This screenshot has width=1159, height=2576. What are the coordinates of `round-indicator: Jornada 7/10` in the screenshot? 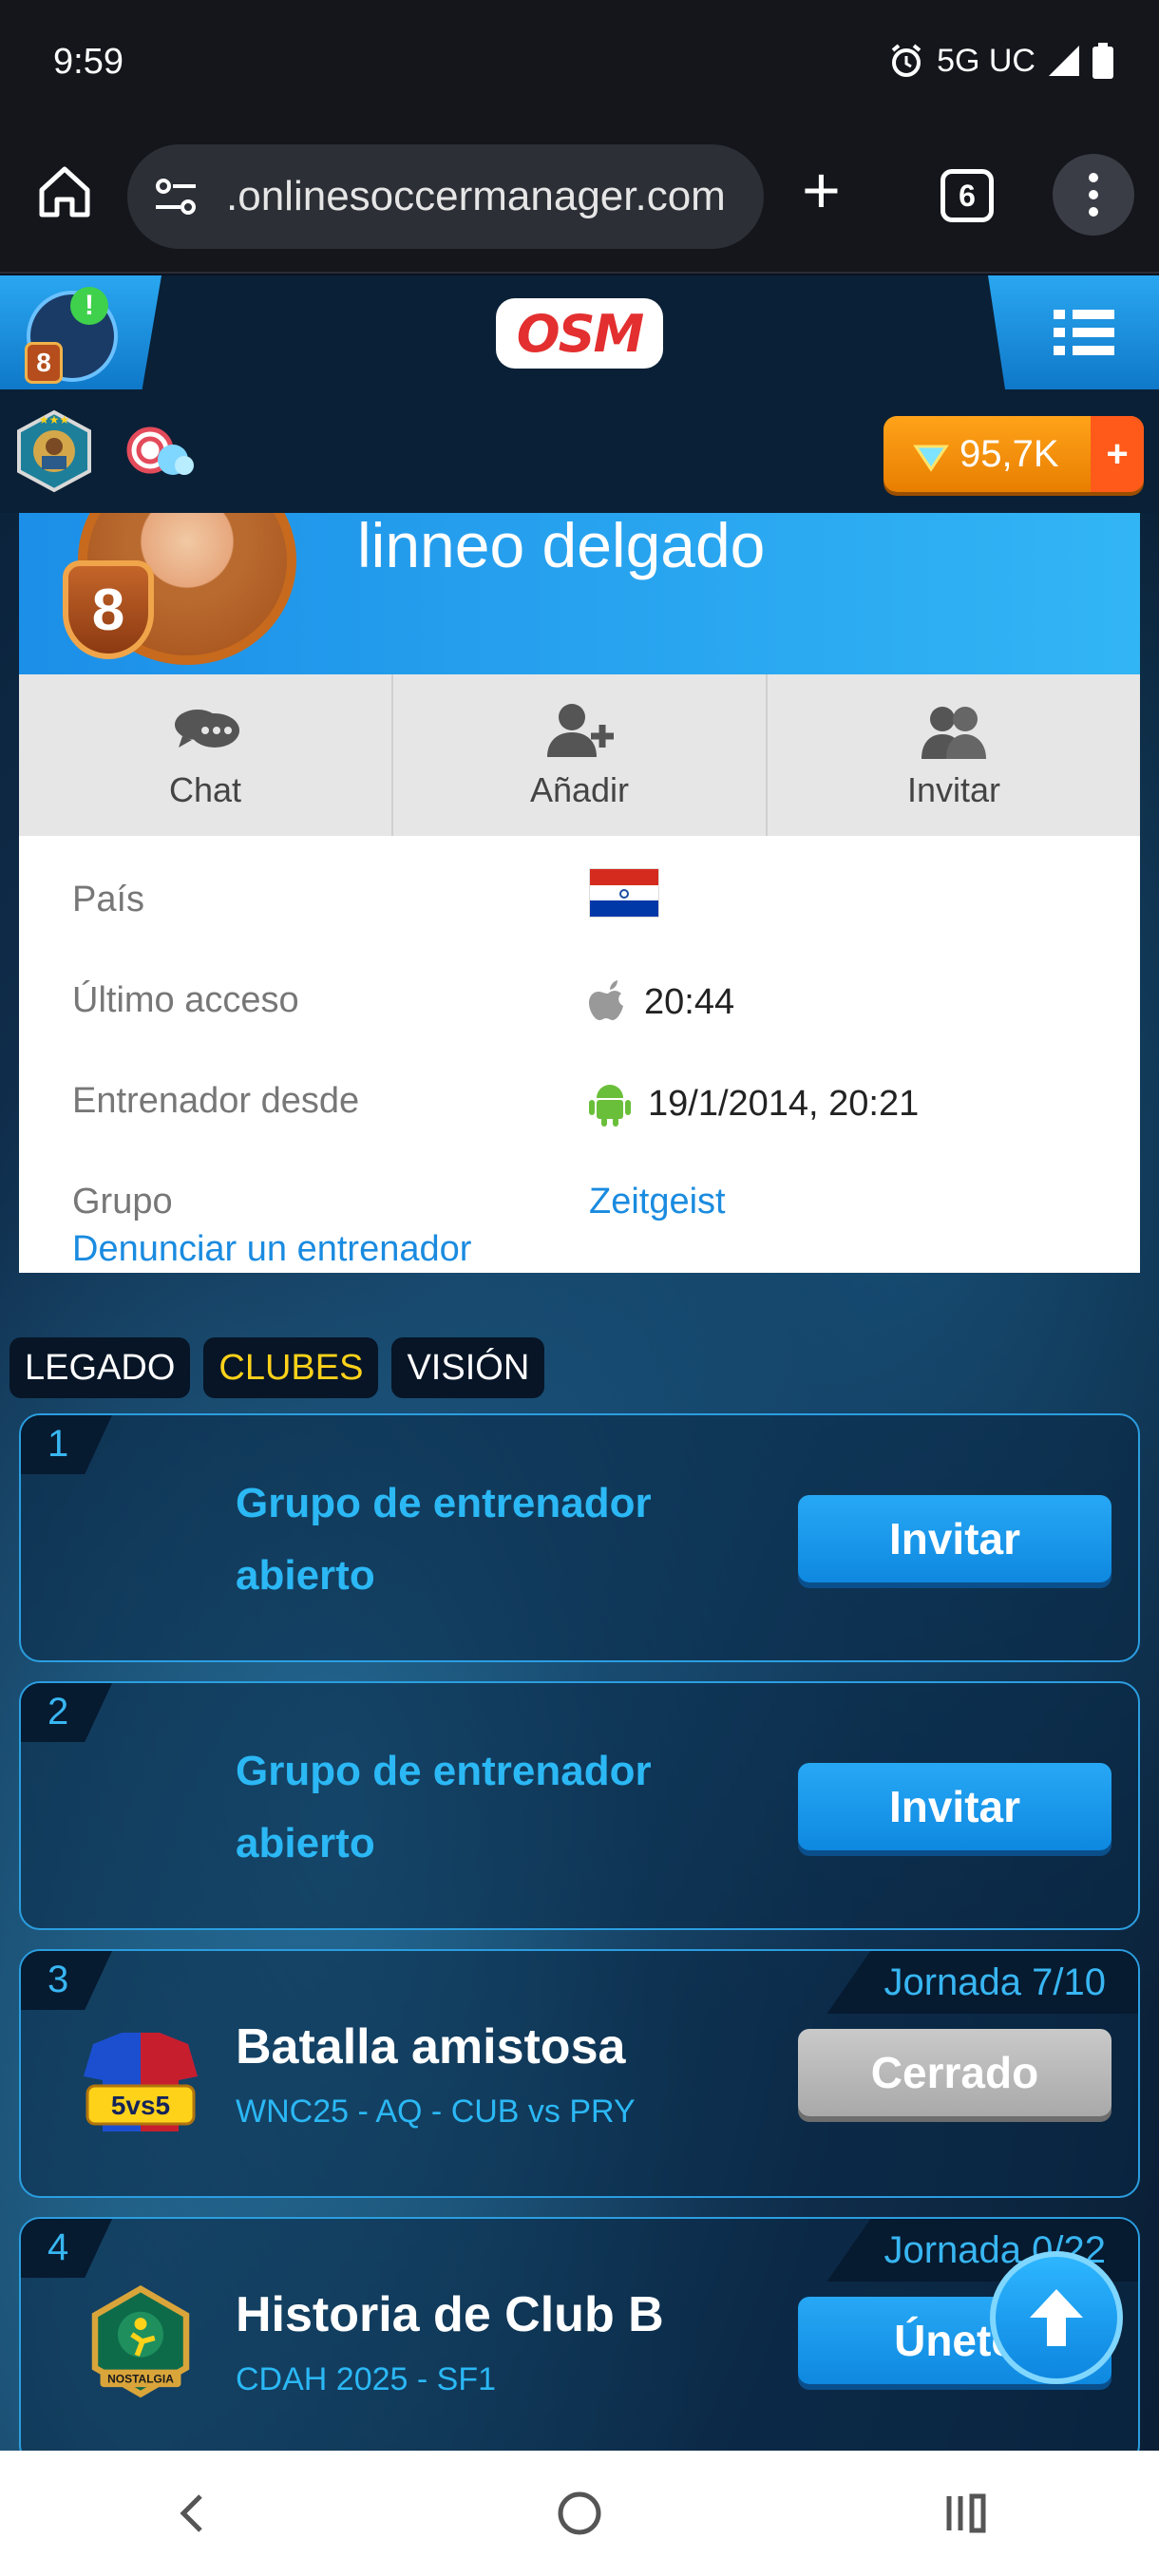 It's located at (982, 1983).